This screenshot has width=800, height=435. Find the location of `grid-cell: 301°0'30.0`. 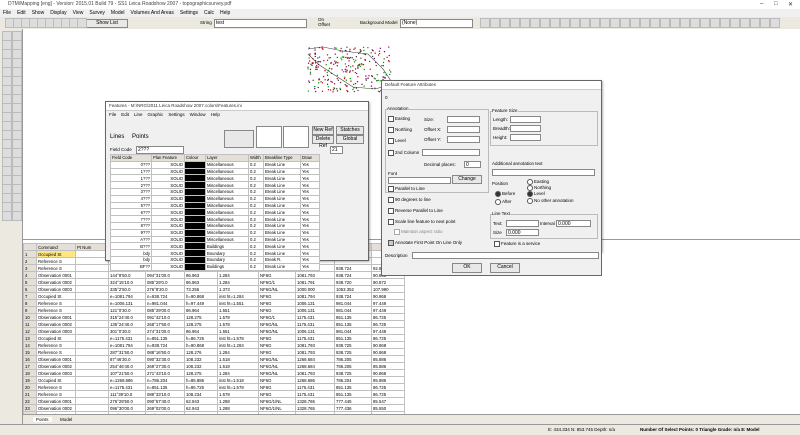

grid-cell: 301°0'30.0 is located at coordinates (127, 331).